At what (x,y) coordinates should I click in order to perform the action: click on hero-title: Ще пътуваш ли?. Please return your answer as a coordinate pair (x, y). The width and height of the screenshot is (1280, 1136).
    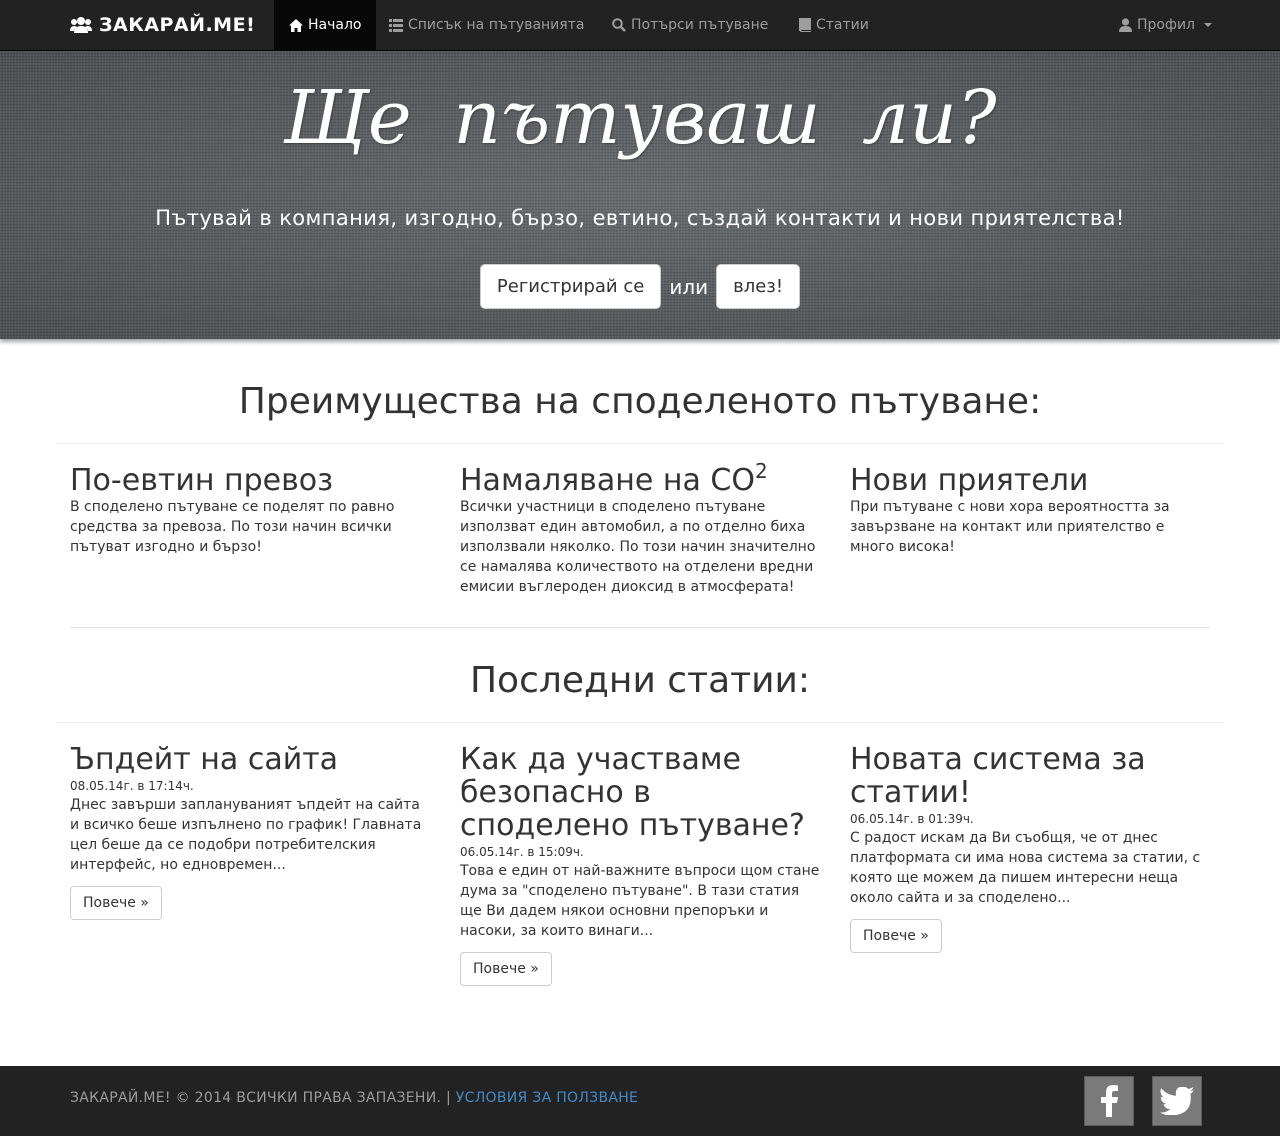
    Looking at the image, I should click on (640, 118).